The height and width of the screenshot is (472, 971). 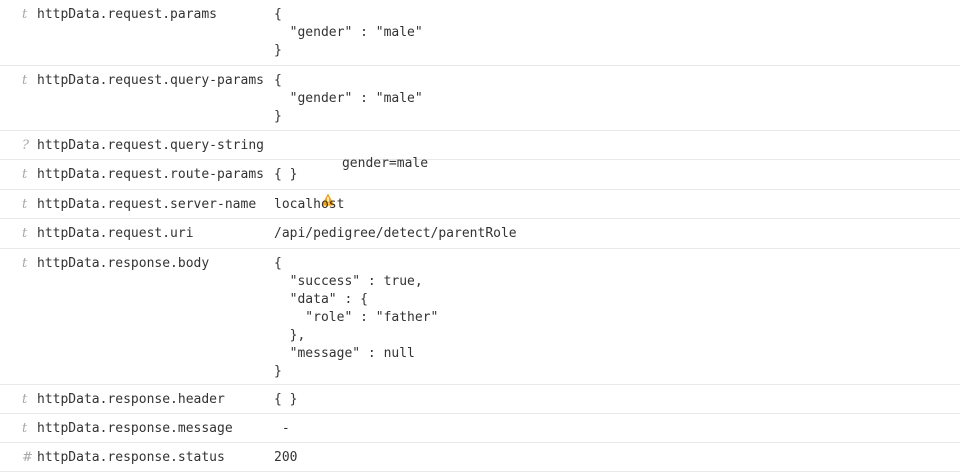 I want to click on field-name: httpData.response.status, so click(x=131, y=457).